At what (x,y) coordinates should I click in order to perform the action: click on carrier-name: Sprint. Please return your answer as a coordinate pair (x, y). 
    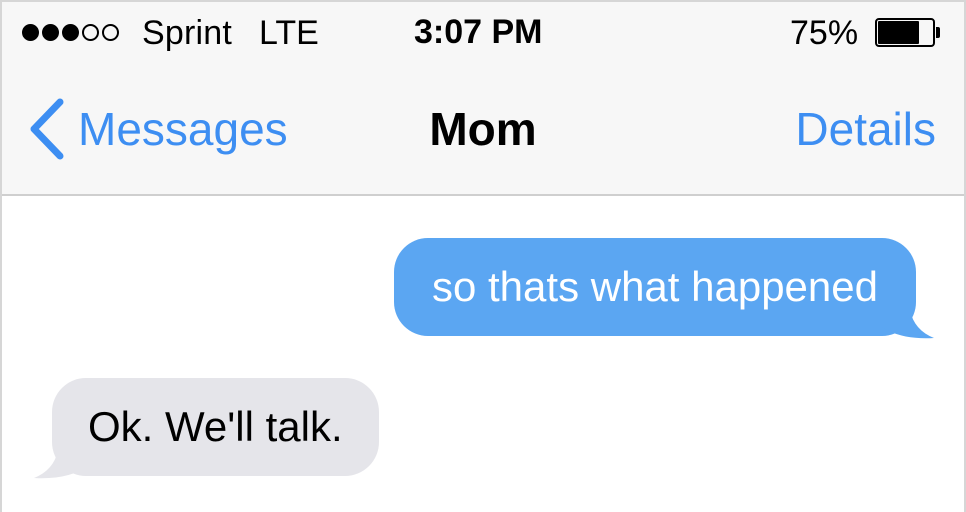
    Looking at the image, I should click on (187, 33).